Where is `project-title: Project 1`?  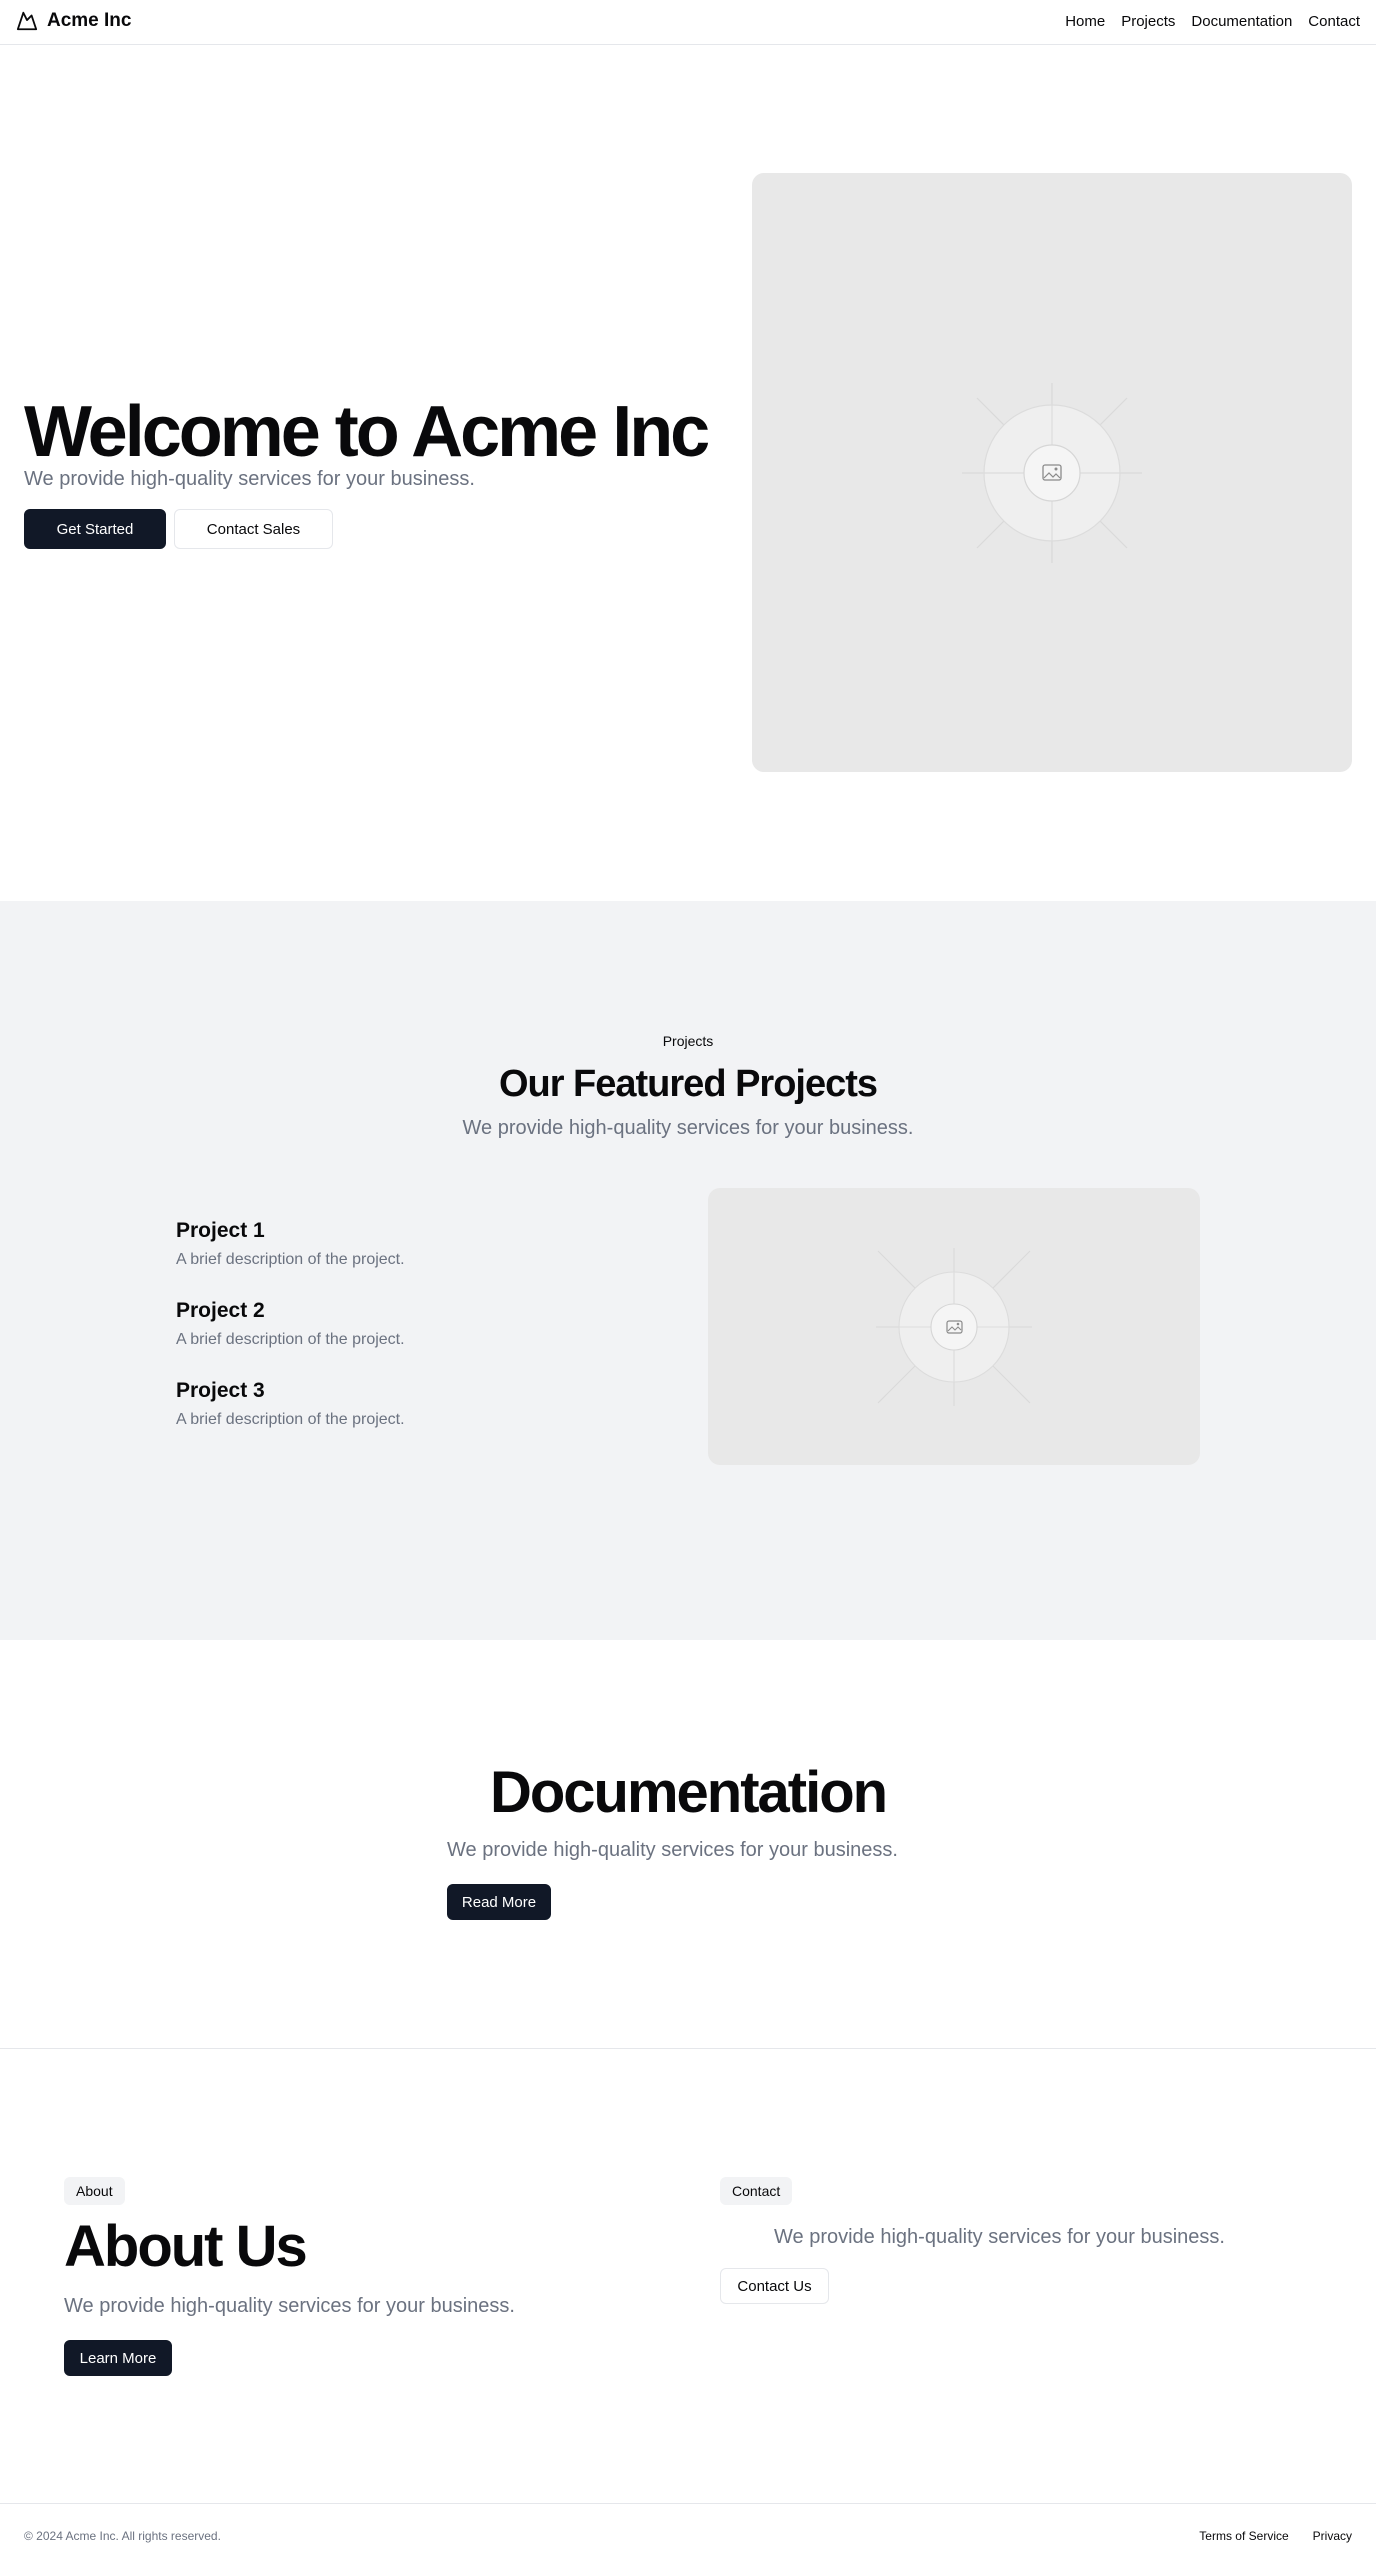
project-title: Project 1 is located at coordinates (220, 1230).